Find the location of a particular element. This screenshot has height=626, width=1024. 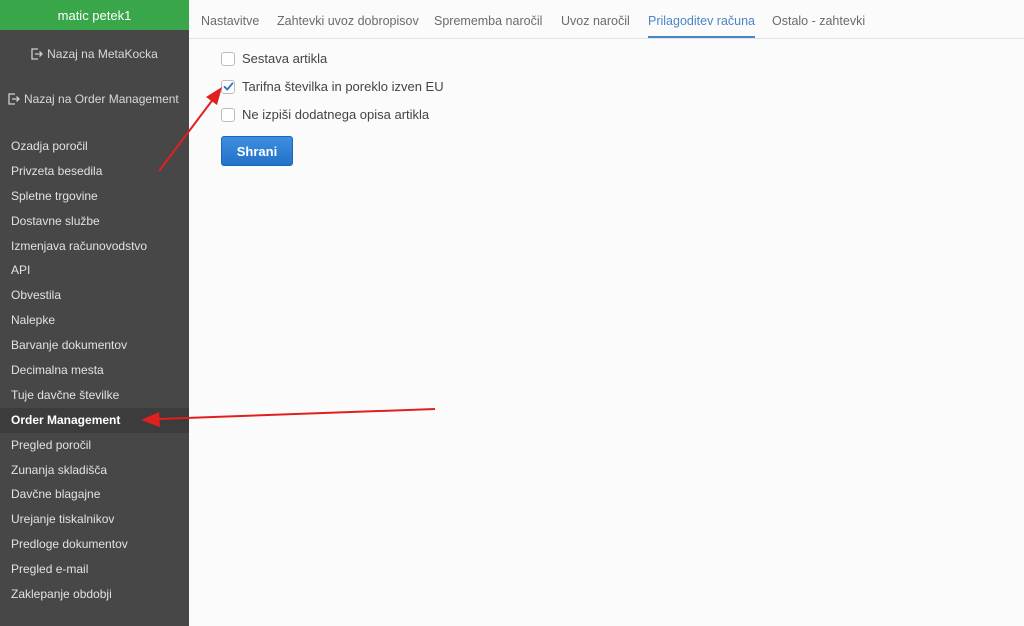

sidebar-item-obvestila: Obvestila is located at coordinates (94, 295).